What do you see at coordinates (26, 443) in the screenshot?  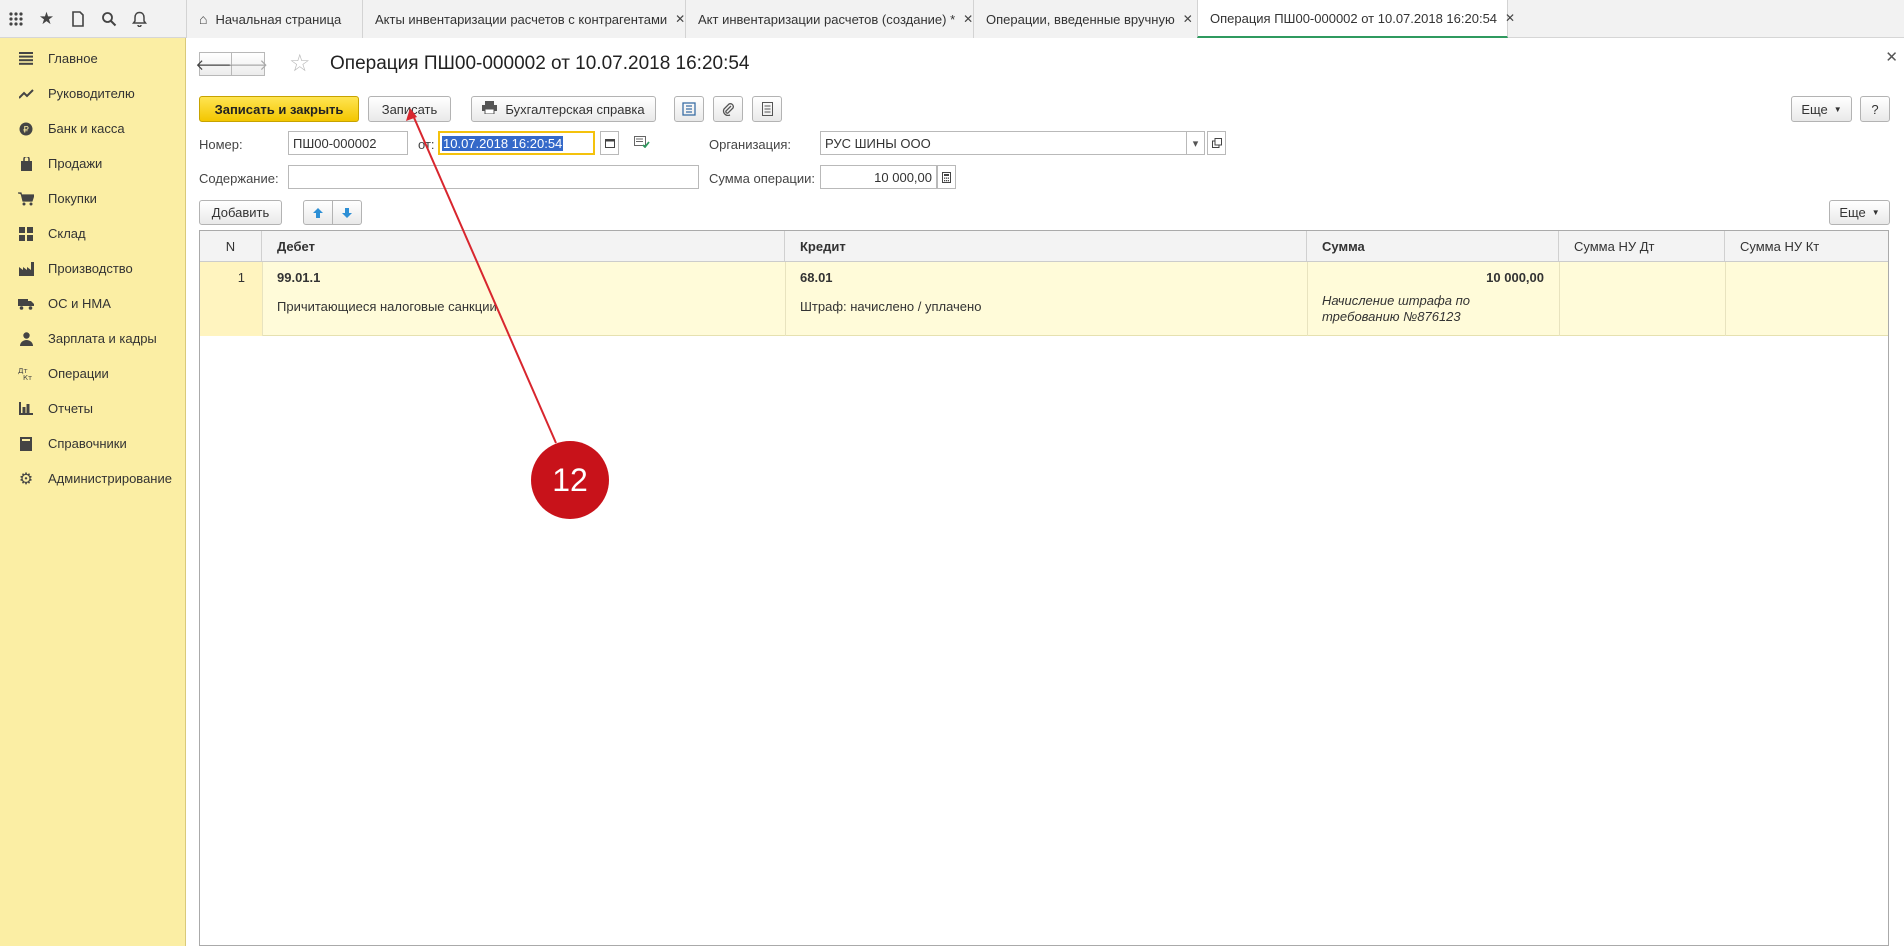 I see `book-icon` at bounding box center [26, 443].